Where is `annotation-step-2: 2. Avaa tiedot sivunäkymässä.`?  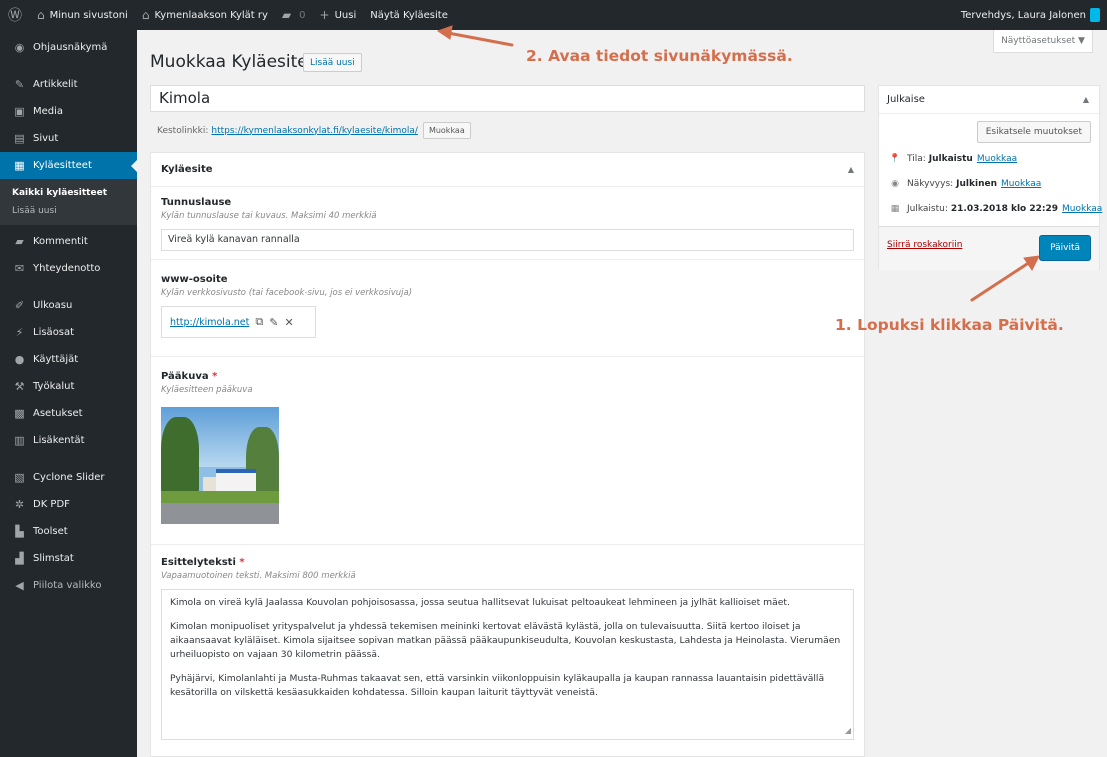
annotation-step-2: 2. Avaa tiedot sivunäkymässä. is located at coordinates (659, 56).